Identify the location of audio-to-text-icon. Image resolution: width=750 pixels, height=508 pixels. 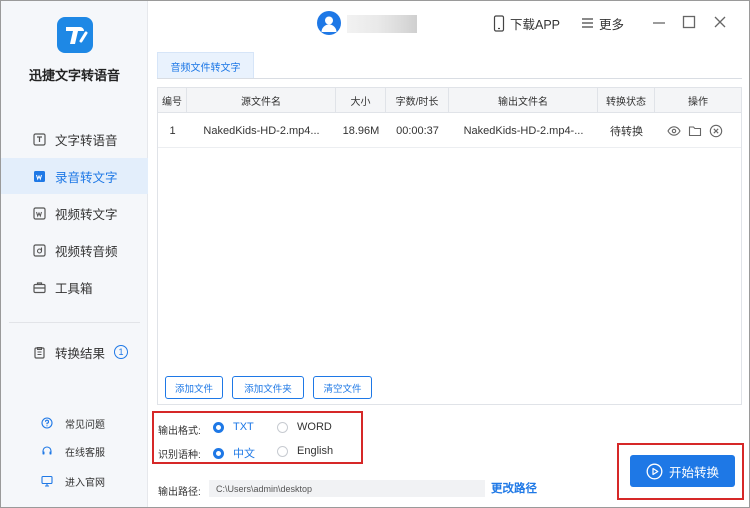
(39, 176).